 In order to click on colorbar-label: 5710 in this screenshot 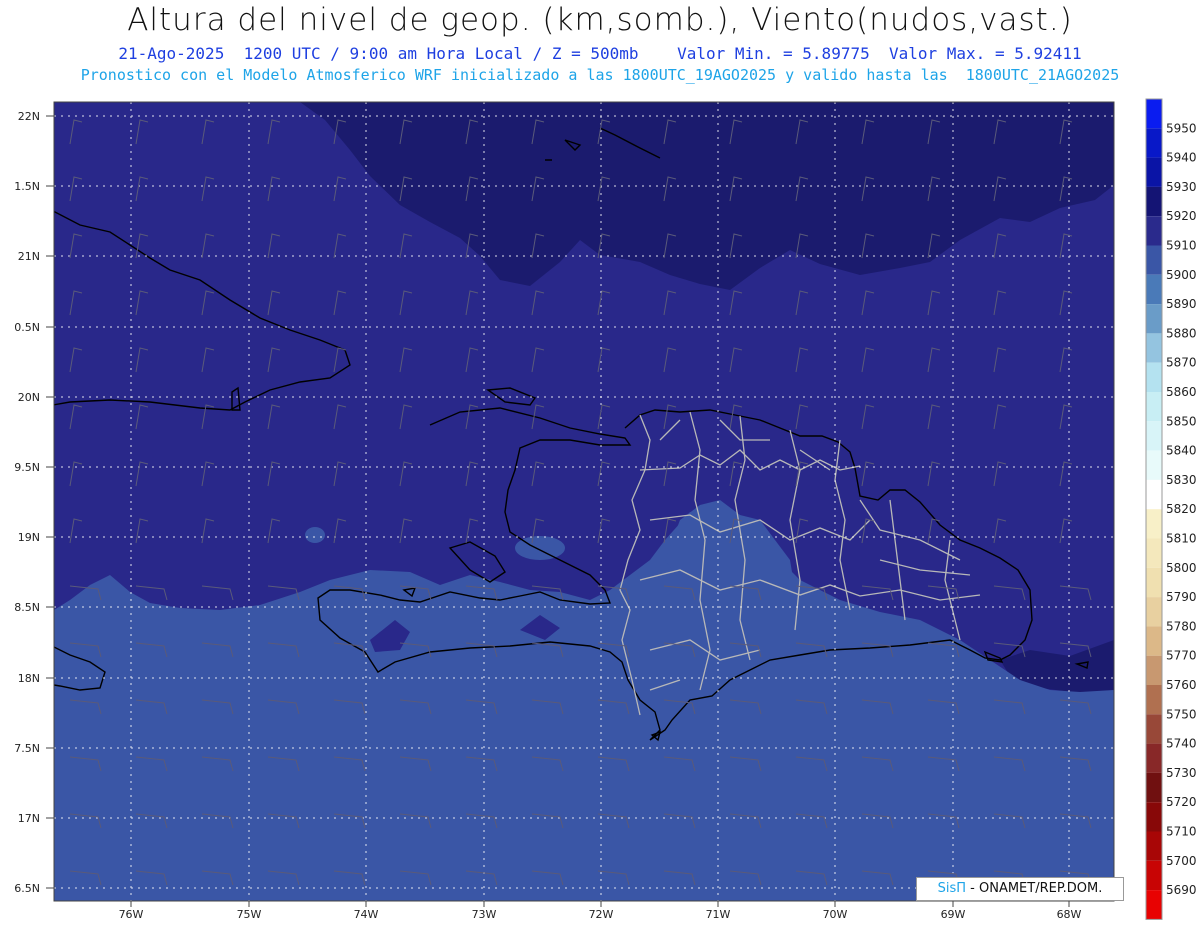, I will do `click(1181, 832)`.